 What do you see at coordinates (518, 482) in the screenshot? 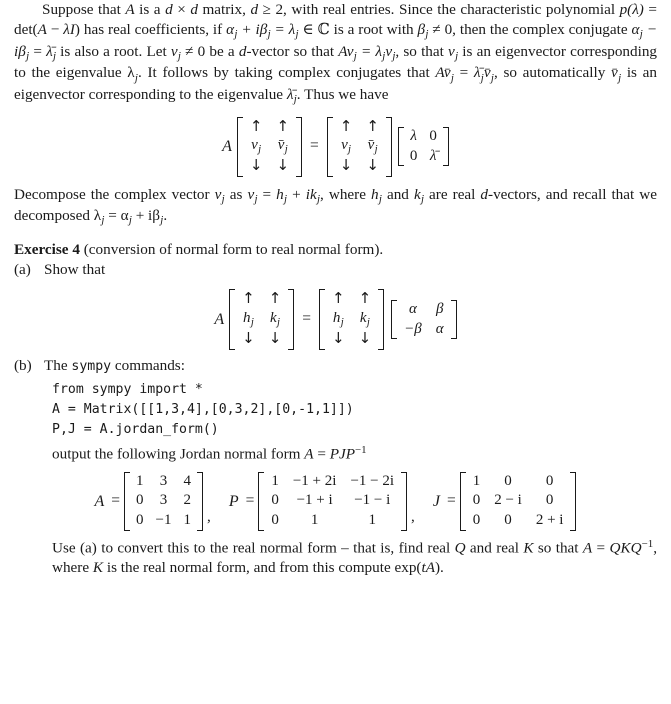
I see `matrix-row: 1 0 0` at bounding box center [518, 482].